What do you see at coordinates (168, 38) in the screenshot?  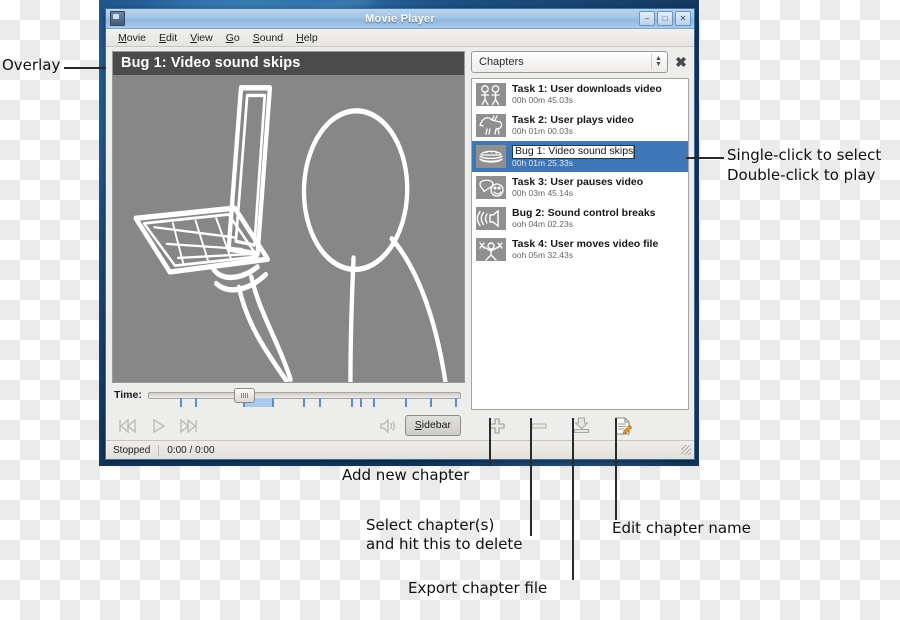 I see `menu-edit: Edit` at bounding box center [168, 38].